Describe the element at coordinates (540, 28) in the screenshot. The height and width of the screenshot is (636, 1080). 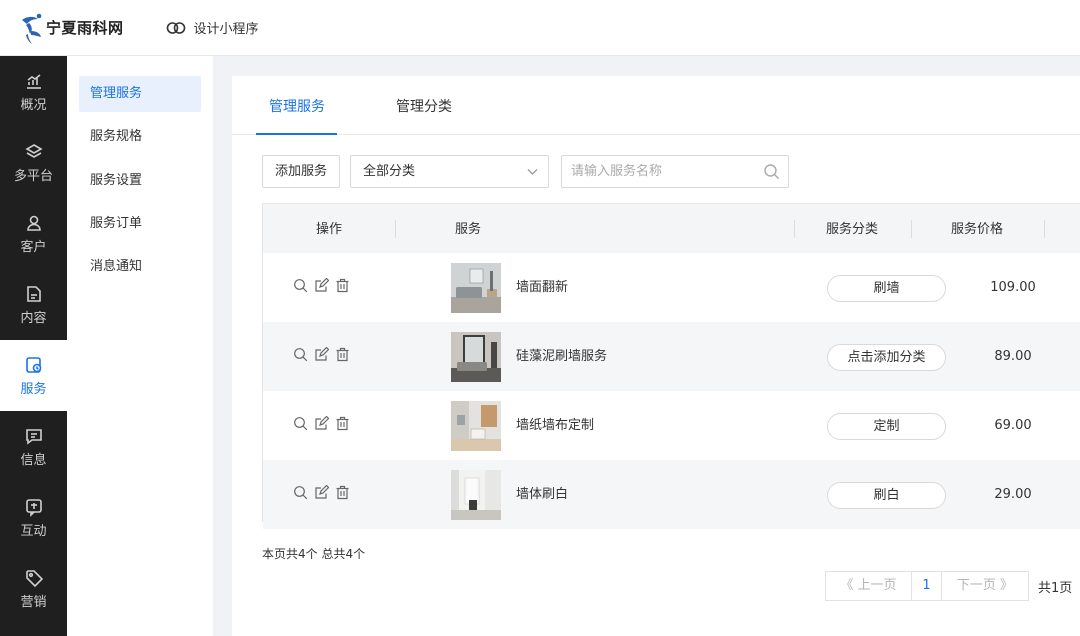
I see `top-bar: 宁夏雨科网 设计小程序` at that location.